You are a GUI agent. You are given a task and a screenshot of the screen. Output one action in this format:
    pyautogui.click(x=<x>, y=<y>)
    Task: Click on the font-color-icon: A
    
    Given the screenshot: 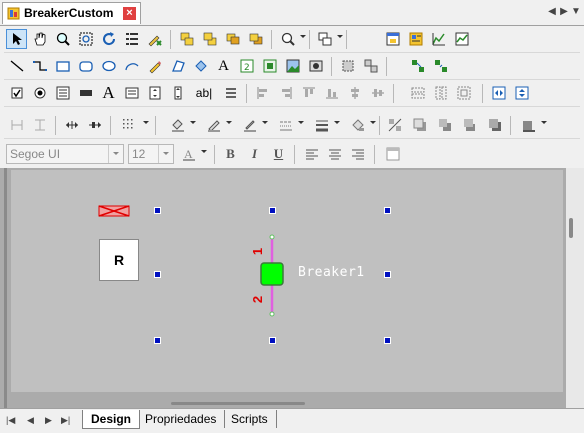 What is the action you would take?
    pyautogui.click(x=188, y=154)
    